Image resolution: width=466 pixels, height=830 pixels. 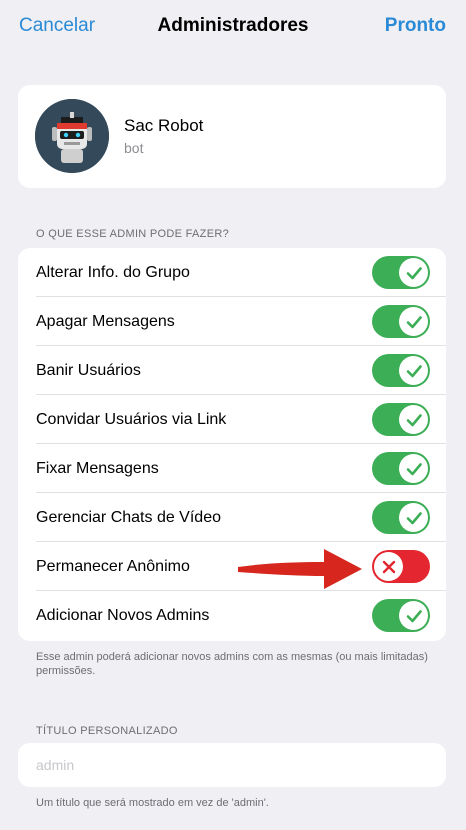 I want to click on permission-label: Fixar Mensagens, so click(x=97, y=468).